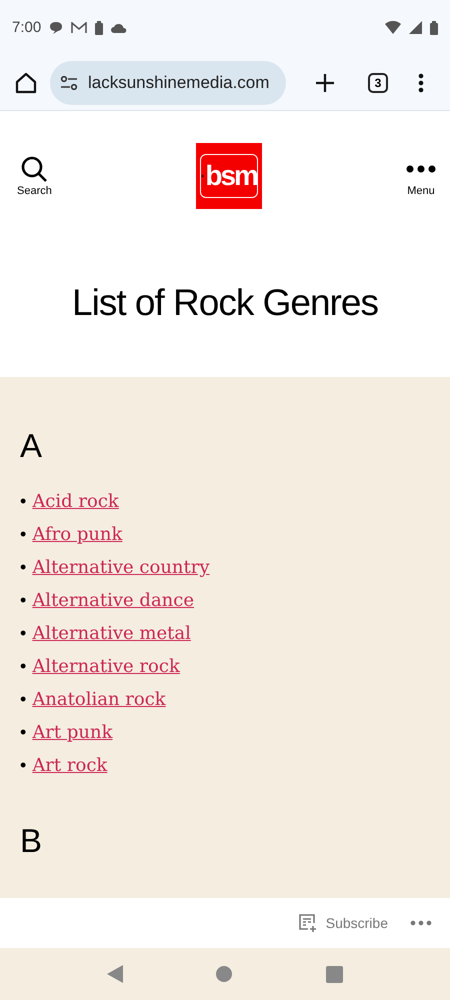 The width and height of the screenshot is (450, 1000). Describe the element at coordinates (225, 303) in the screenshot. I see `page-title: List of Rock Genres` at that location.